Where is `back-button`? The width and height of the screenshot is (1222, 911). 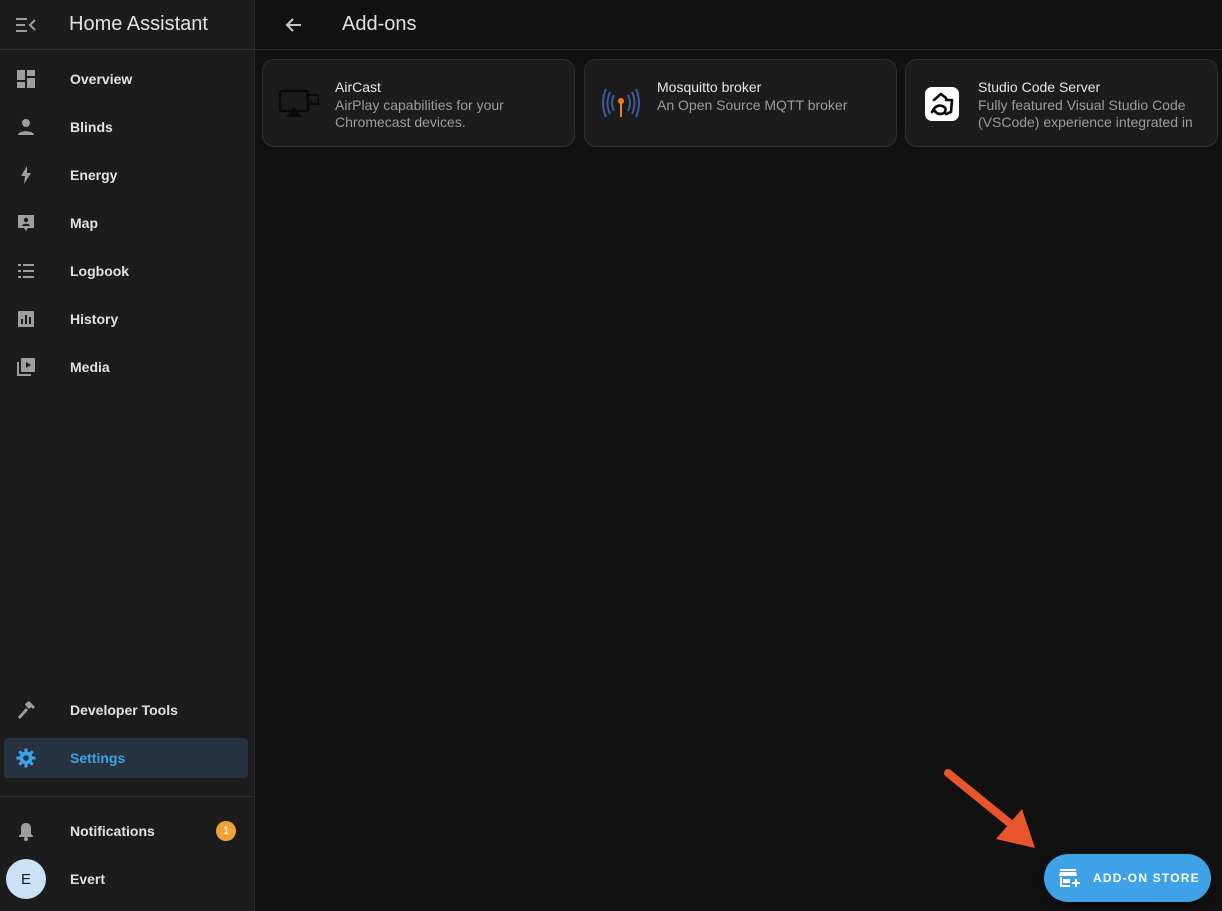 back-button is located at coordinates (293, 25).